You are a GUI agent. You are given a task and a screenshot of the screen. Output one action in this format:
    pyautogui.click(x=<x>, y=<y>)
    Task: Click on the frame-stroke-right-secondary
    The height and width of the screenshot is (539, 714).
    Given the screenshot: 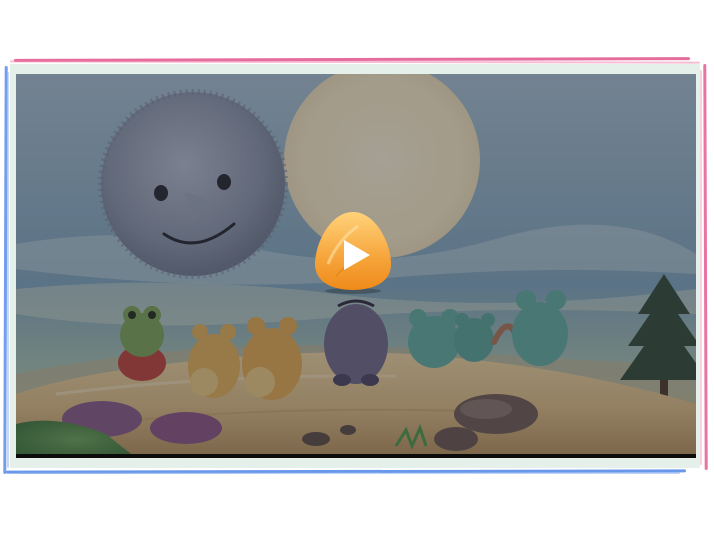 What is the action you would take?
    pyautogui.click(x=701, y=267)
    